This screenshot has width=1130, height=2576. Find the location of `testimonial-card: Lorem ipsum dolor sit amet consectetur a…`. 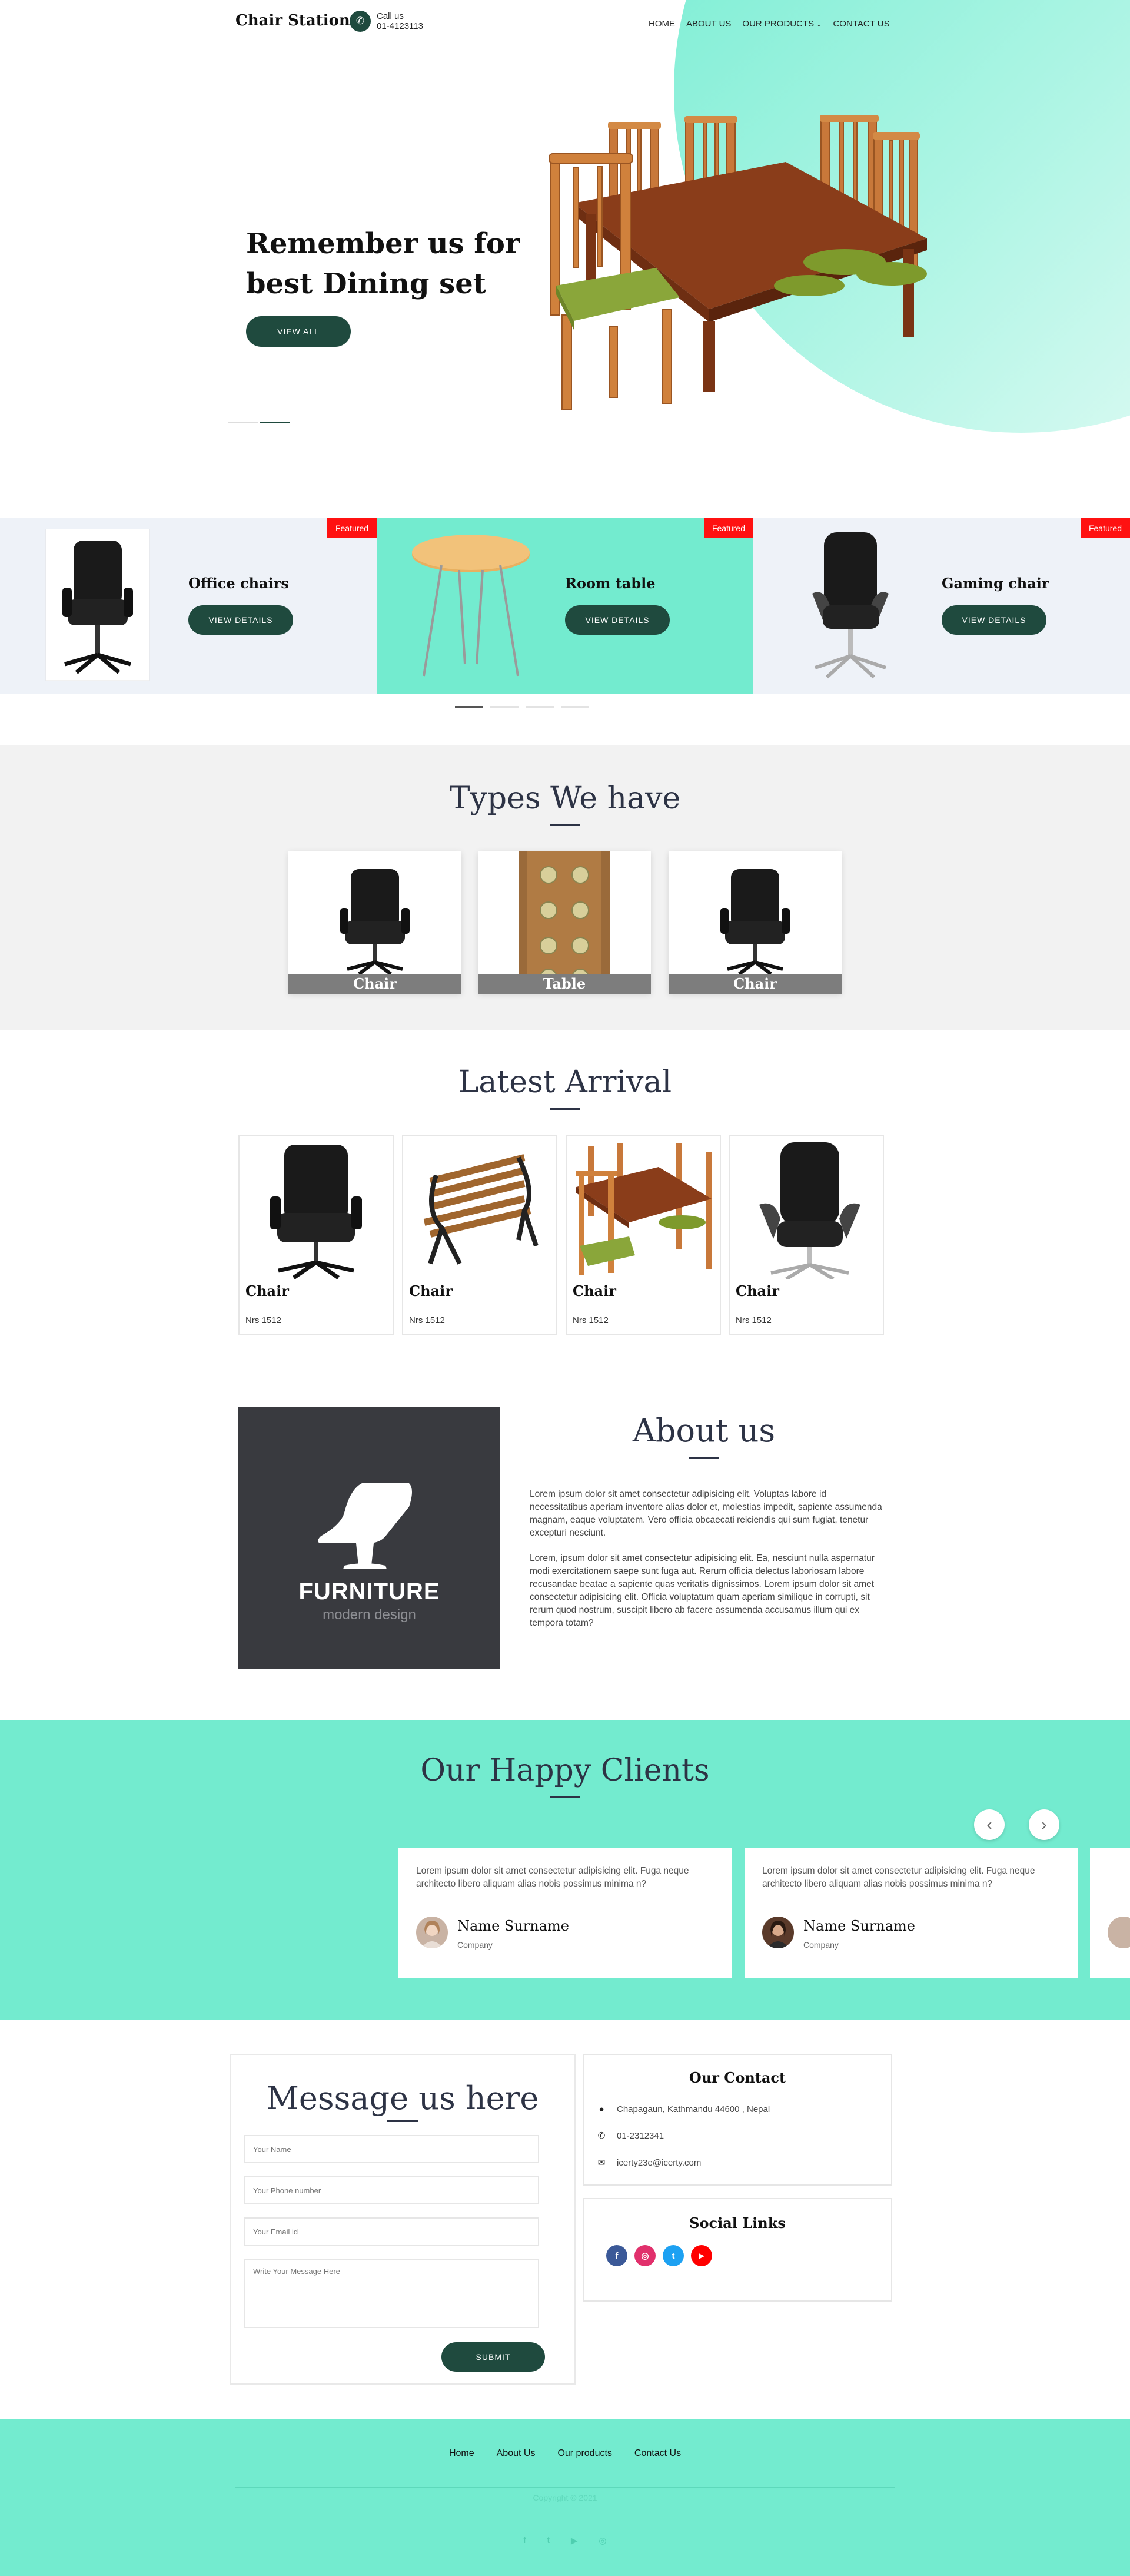

testimonial-card: Lorem ipsum dolor sit amet consectetur a… is located at coordinates (565, 1913).